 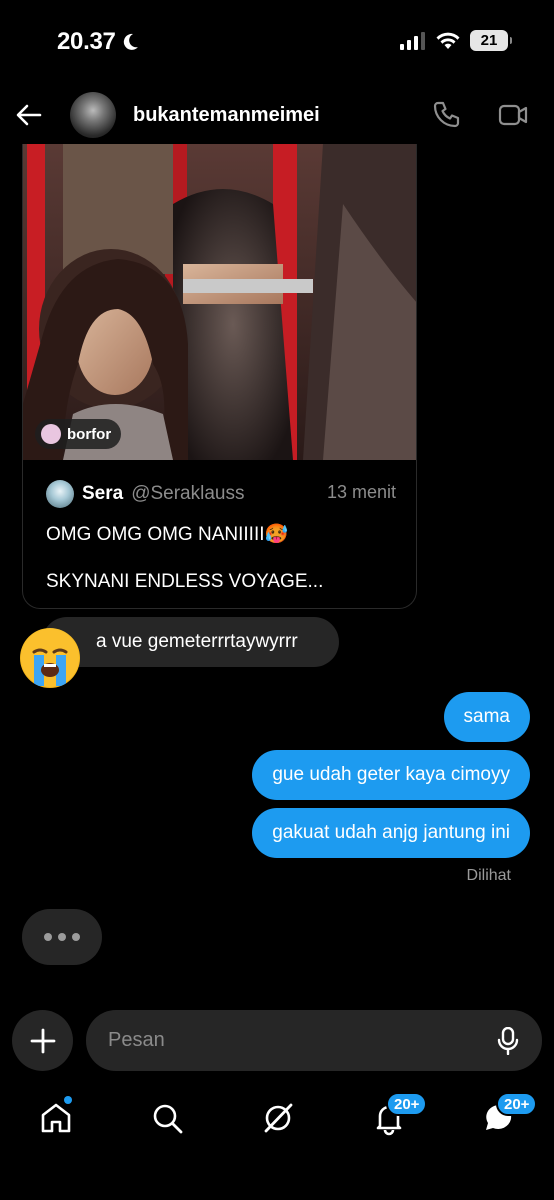 I want to click on conversation-header: bukantemanmeimei, so click(x=277, y=115).